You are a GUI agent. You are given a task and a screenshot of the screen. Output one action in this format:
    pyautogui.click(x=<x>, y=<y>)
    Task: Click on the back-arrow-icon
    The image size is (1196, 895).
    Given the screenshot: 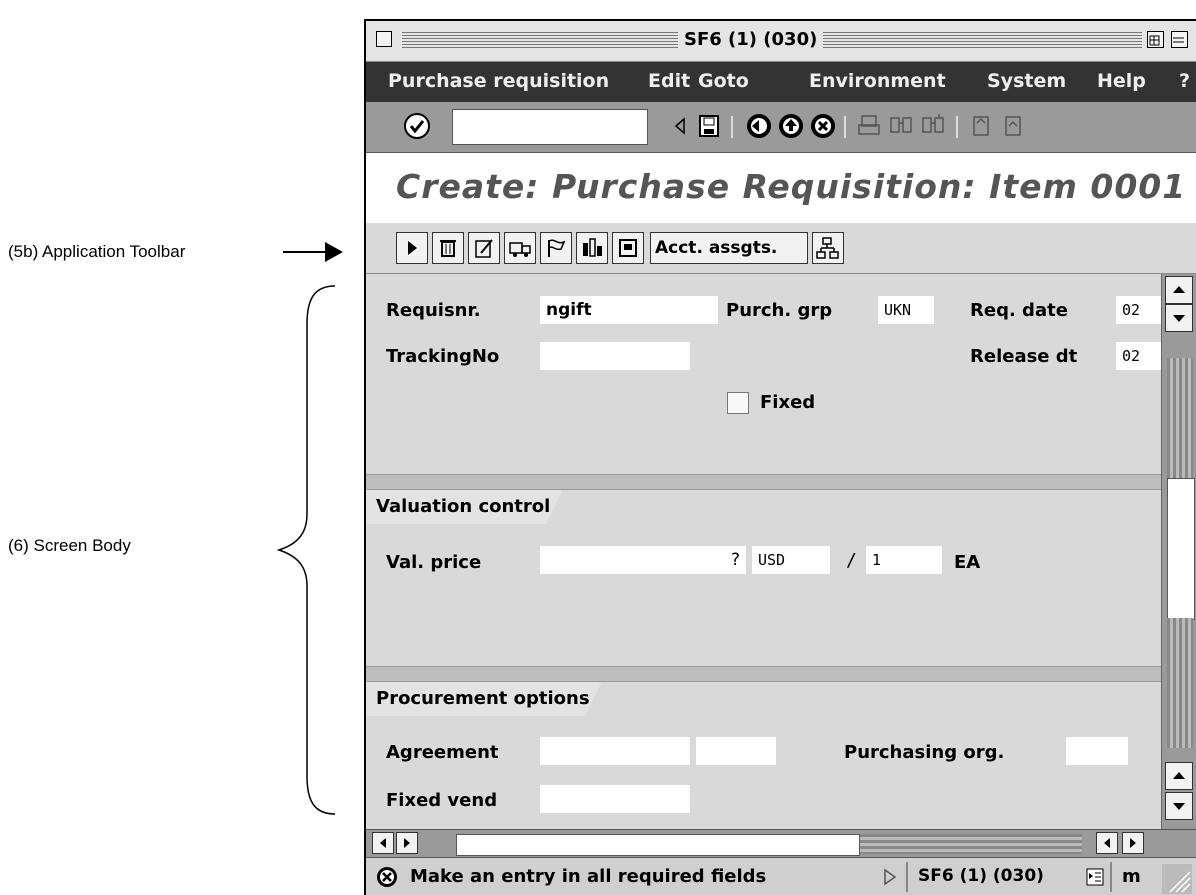 What is the action you would take?
    pyautogui.click(x=681, y=126)
    